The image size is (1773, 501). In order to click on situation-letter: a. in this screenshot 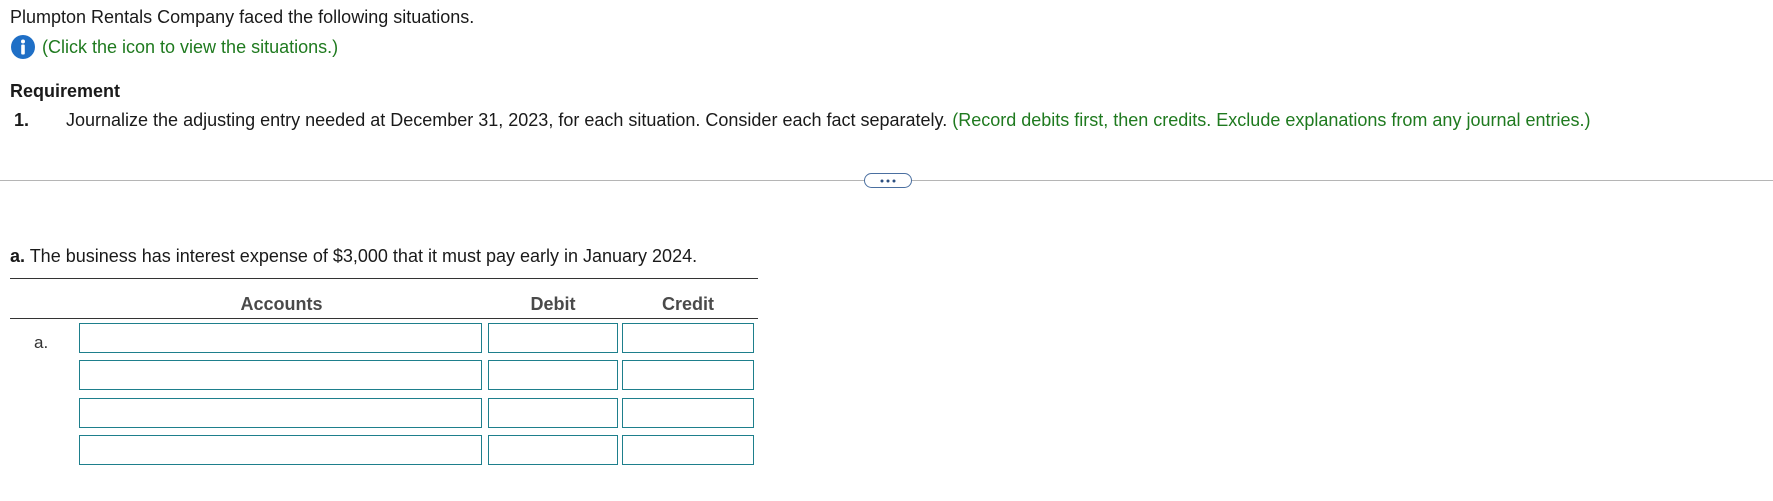, I will do `click(18, 256)`.